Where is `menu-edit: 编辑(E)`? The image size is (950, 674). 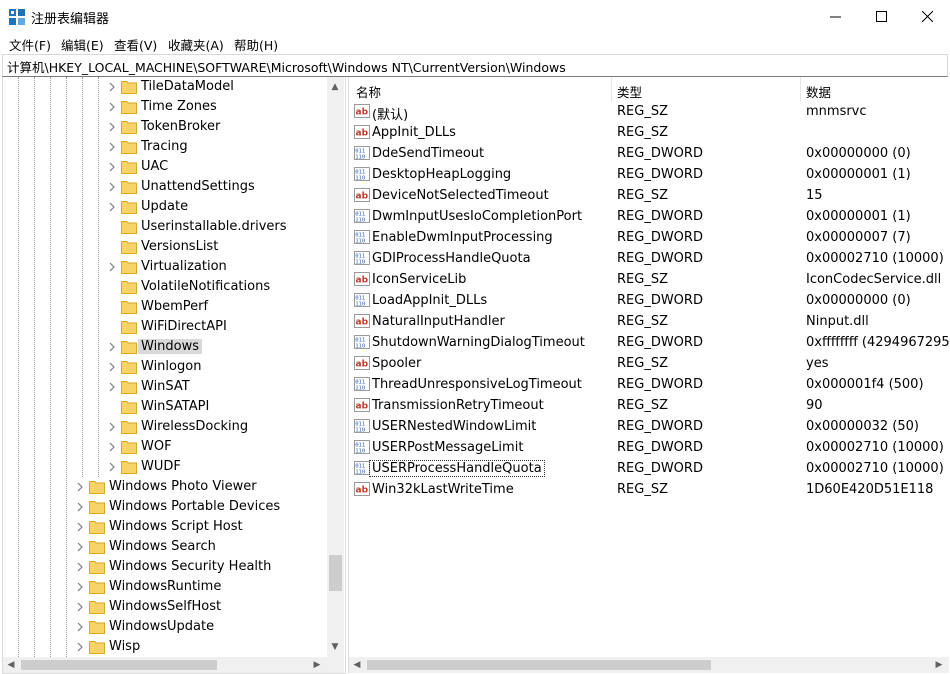 menu-edit: 编辑(E) is located at coordinates (82, 44).